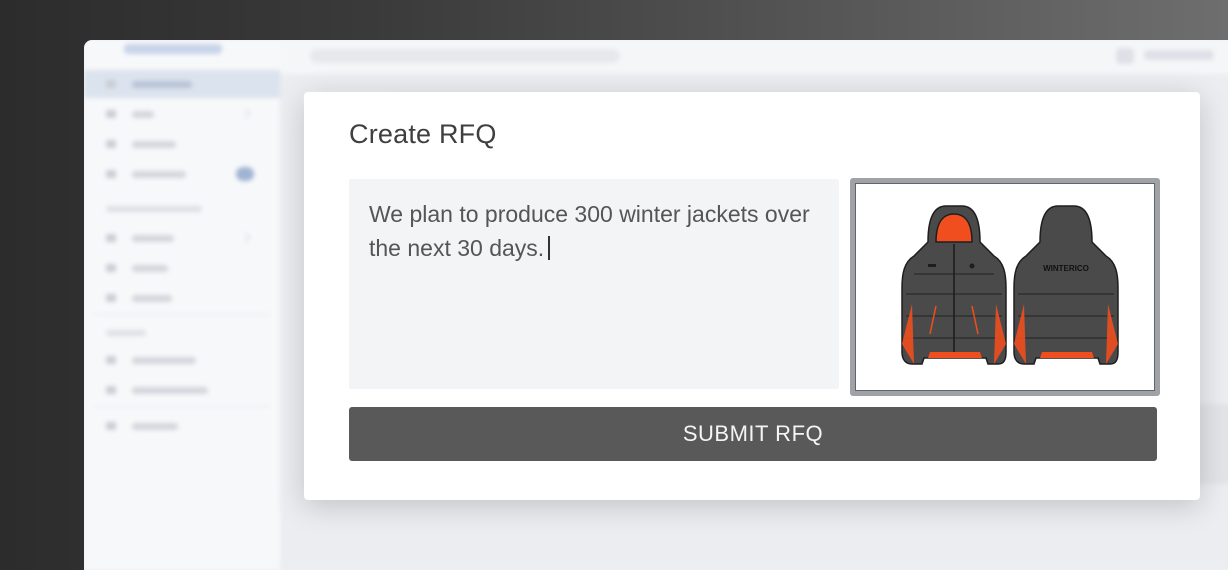 Image resolution: width=1228 pixels, height=570 pixels. I want to click on jacket-back: WINTERICO, so click(1066, 285).